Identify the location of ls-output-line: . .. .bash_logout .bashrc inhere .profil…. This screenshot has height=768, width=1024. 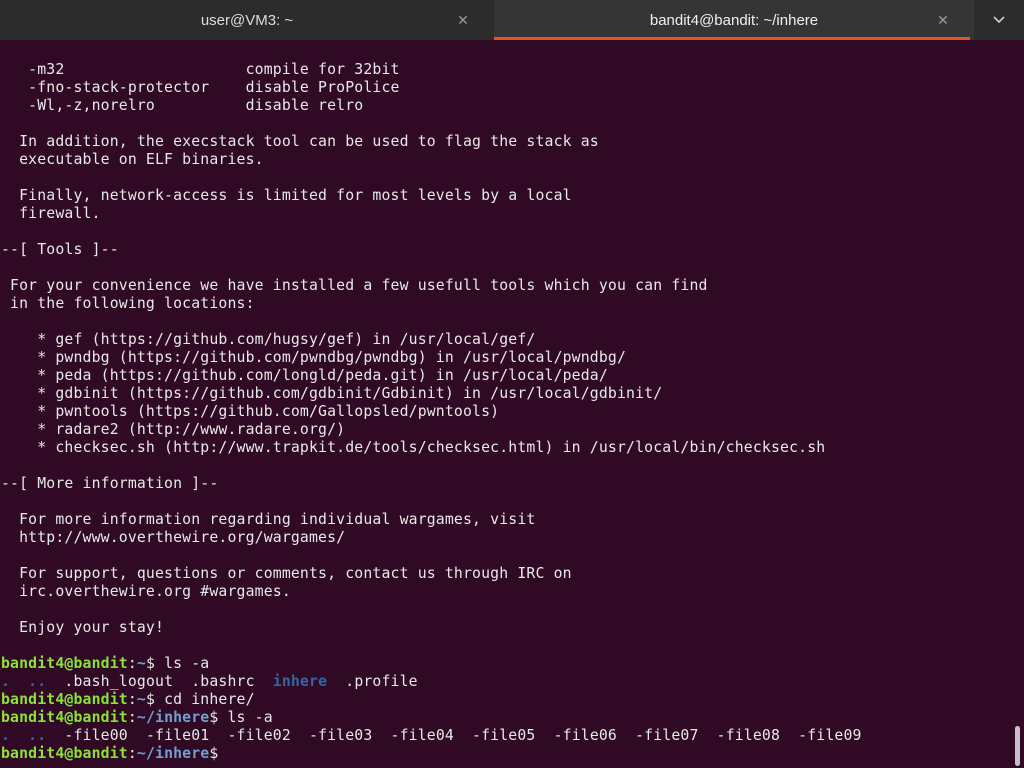
(431, 682).